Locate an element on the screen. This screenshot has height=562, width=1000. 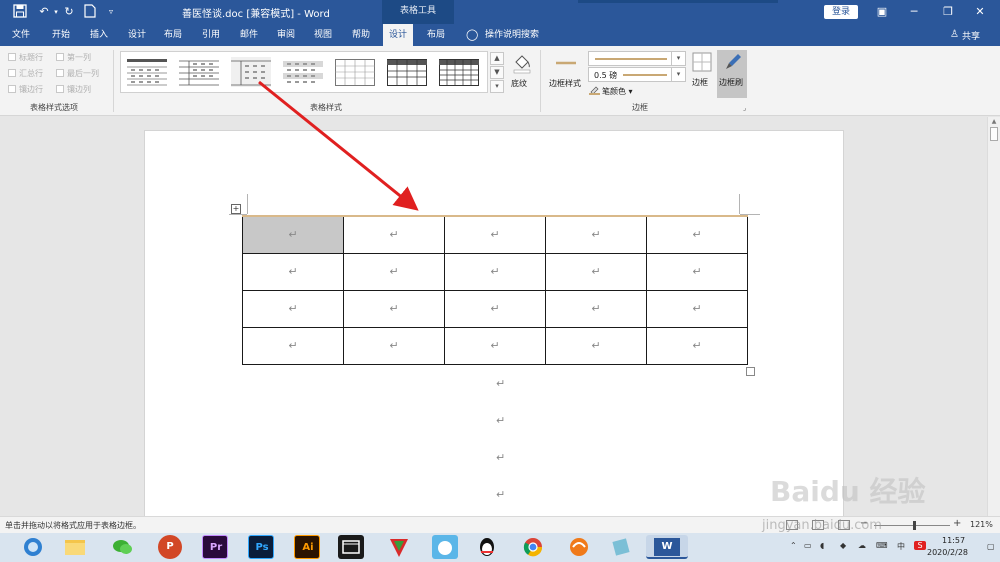
chrome-icon is located at coordinates (533, 547).